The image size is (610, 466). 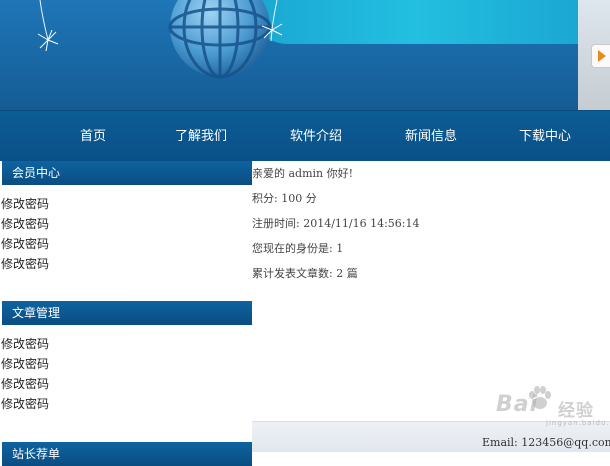 What do you see at coordinates (127, 454) in the screenshot?
I see `sidebar-header-recommend: 站长荐单` at bounding box center [127, 454].